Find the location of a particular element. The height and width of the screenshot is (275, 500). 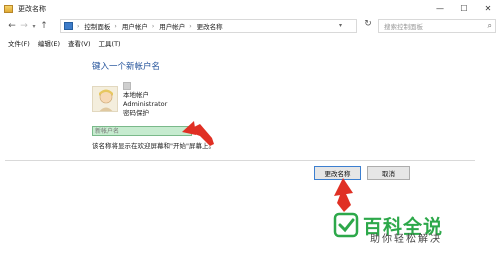

up-arrow-icon: ↑ is located at coordinates (44, 26).